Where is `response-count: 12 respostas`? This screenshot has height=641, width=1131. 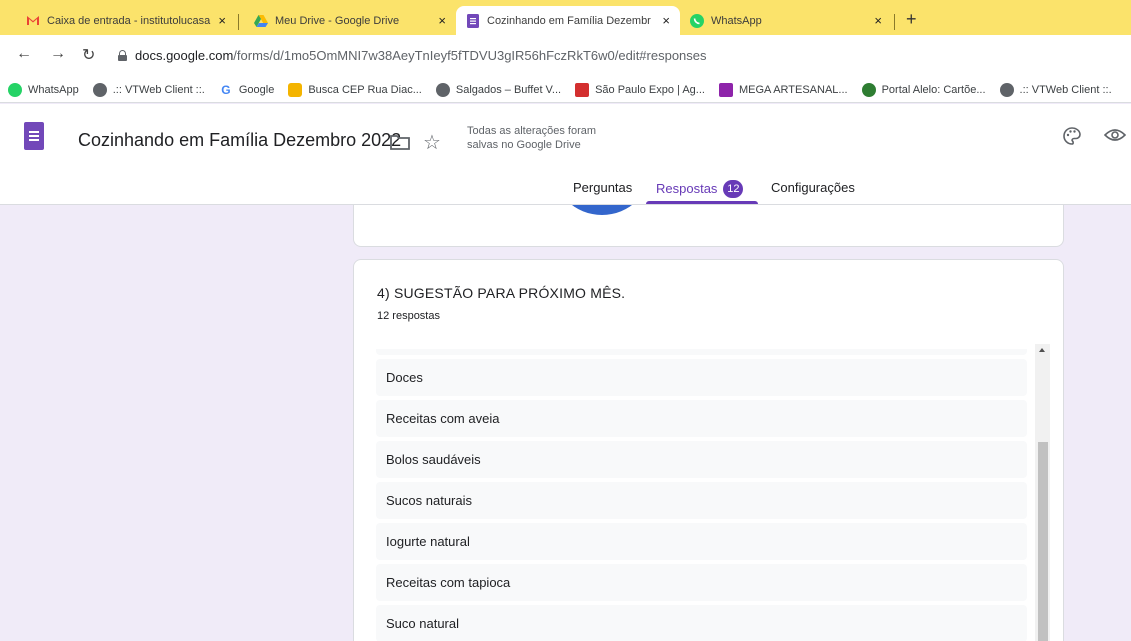 response-count: 12 respostas is located at coordinates (408, 316).